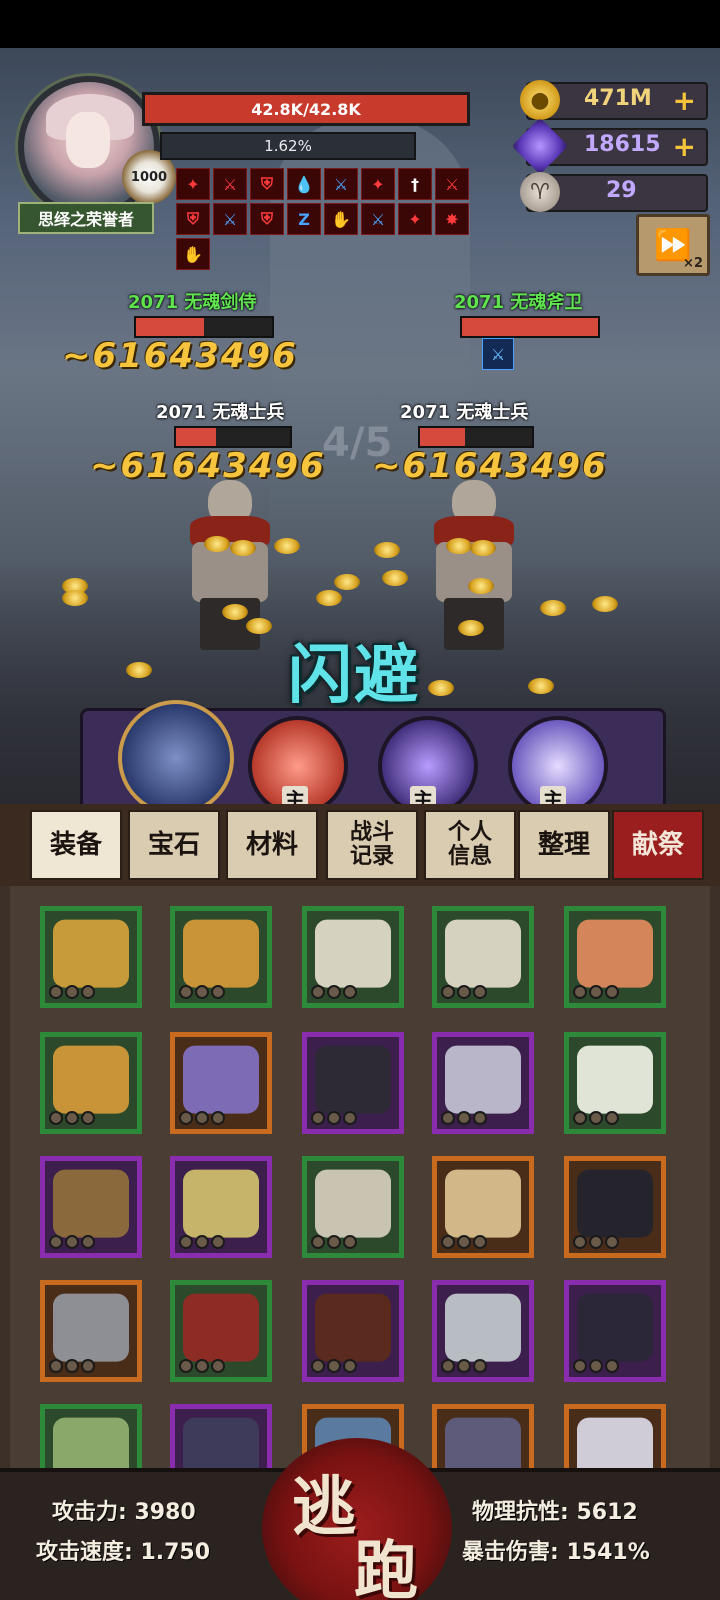  Describe the element at coordinates (353, 1327) in the screenshot. I see `bone-belt-icon` at that location.